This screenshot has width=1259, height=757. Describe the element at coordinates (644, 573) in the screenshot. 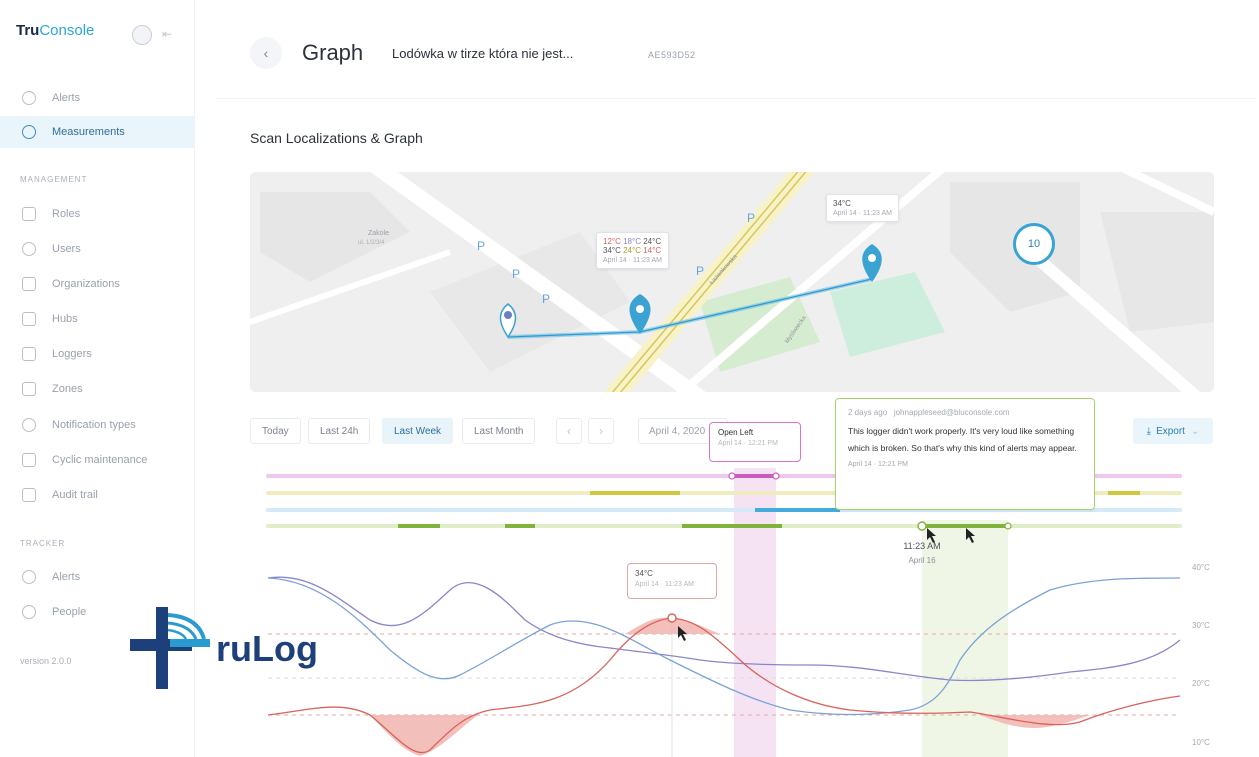

I see `peak-temp: 34°C` at that location.